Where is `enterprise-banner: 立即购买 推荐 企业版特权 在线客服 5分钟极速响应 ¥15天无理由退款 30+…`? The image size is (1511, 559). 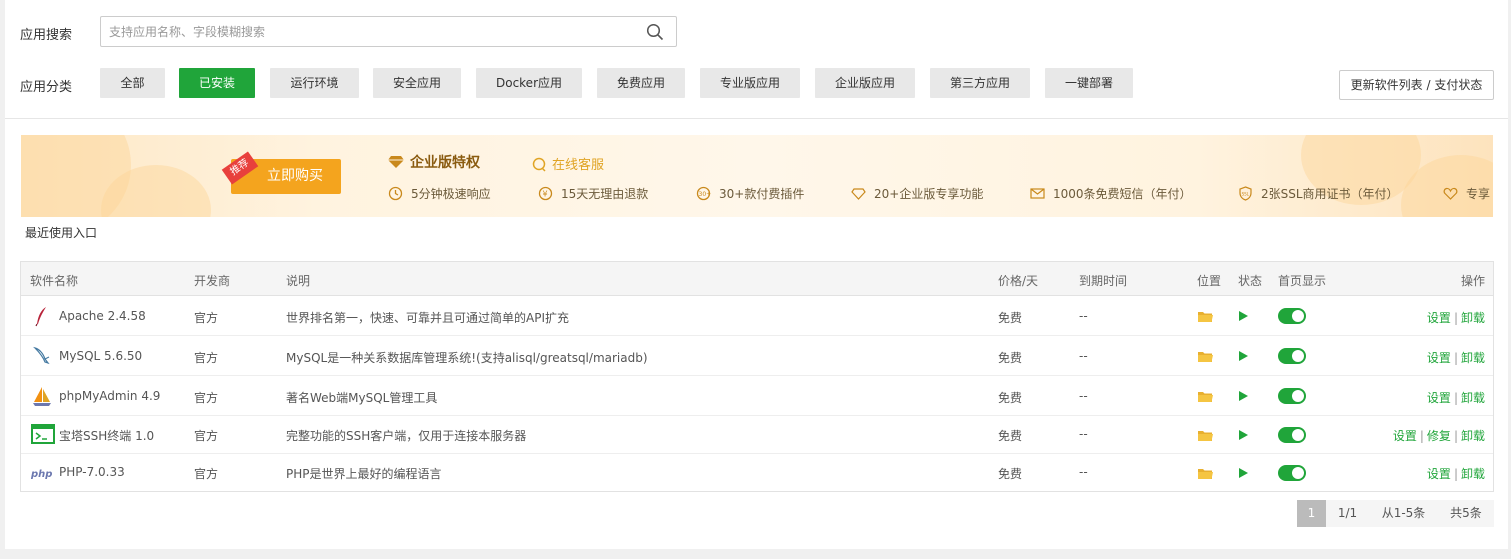 enterprise-banner: 立即购买 推荐 企业版特权 在线客服 5分钟极速响应 ¥15天无理由退款 30+… is located at coordinates (757, 176).